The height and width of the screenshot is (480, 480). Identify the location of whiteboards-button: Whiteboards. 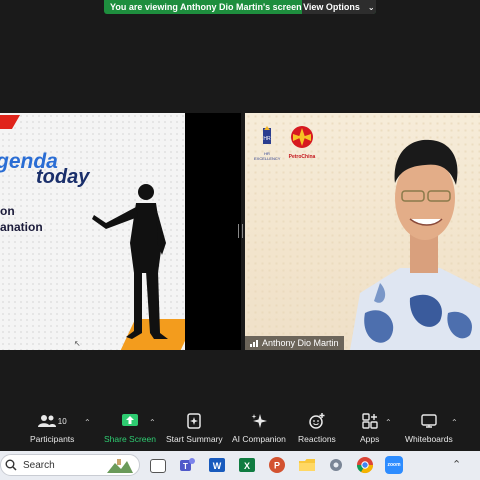
(429, 428).